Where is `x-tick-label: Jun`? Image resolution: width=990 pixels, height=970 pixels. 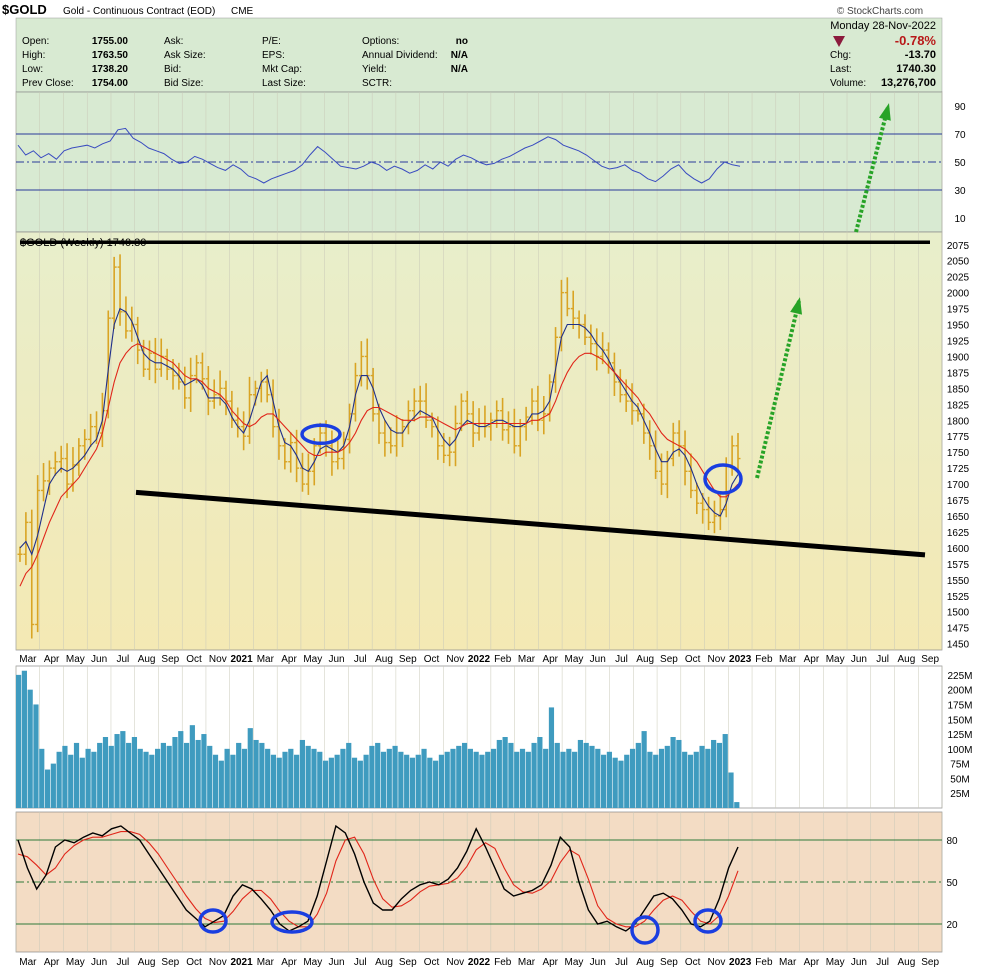 x-tick-label: Jun is located at coordinates (336, 962).